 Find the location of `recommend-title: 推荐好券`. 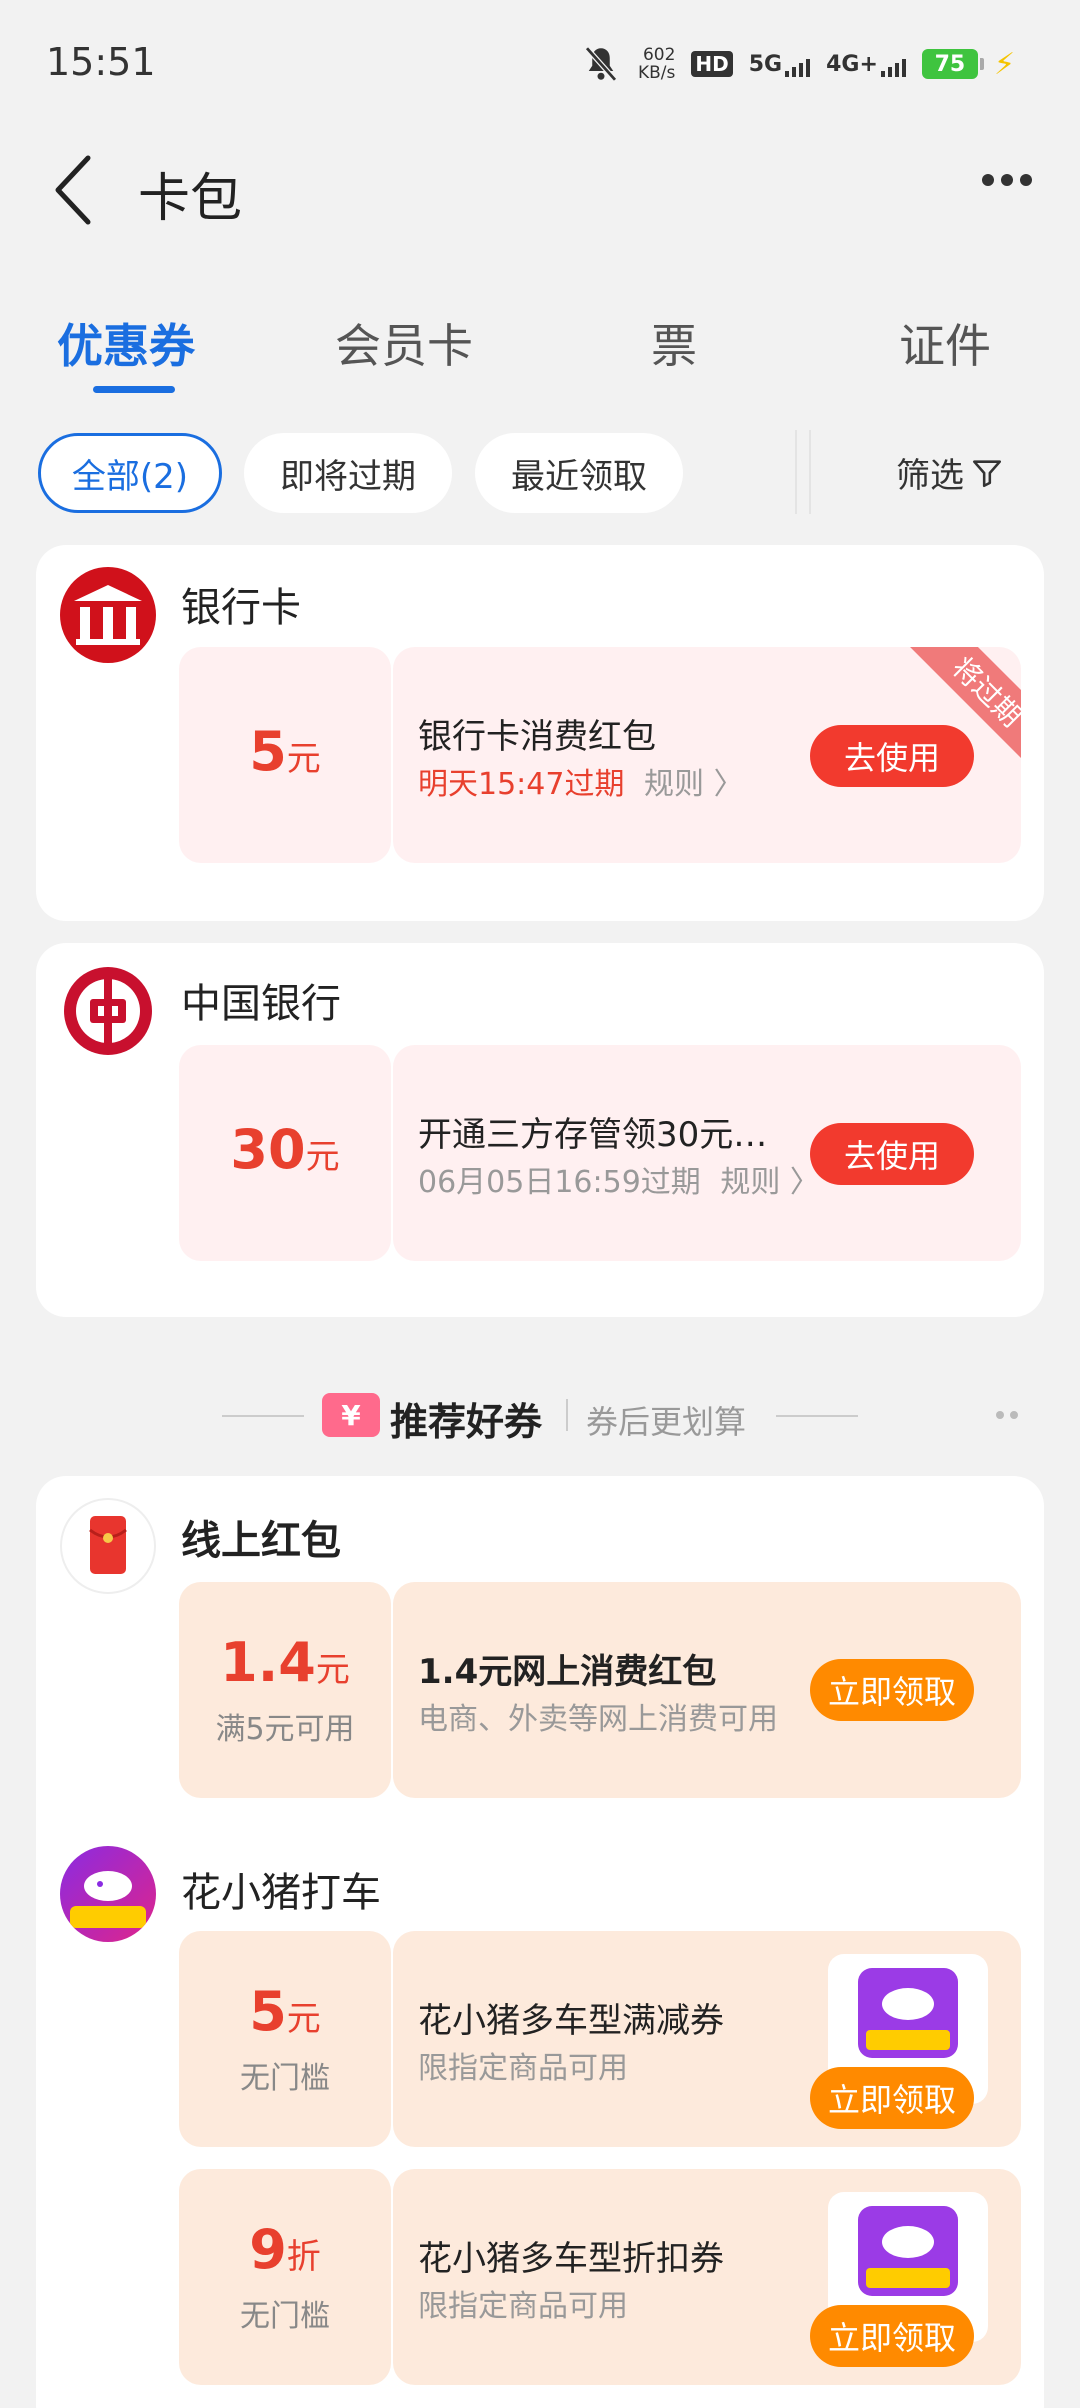

recommend-title: 推荐好券 is located at coordinates (466, 1422).